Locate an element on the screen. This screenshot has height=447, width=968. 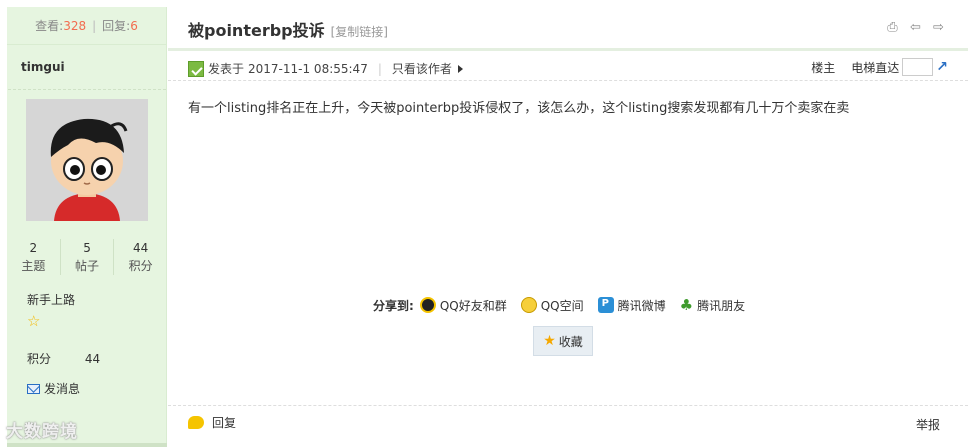
share-tencent-weibo: 腾讯微博 is located at coordinates (631, 305).